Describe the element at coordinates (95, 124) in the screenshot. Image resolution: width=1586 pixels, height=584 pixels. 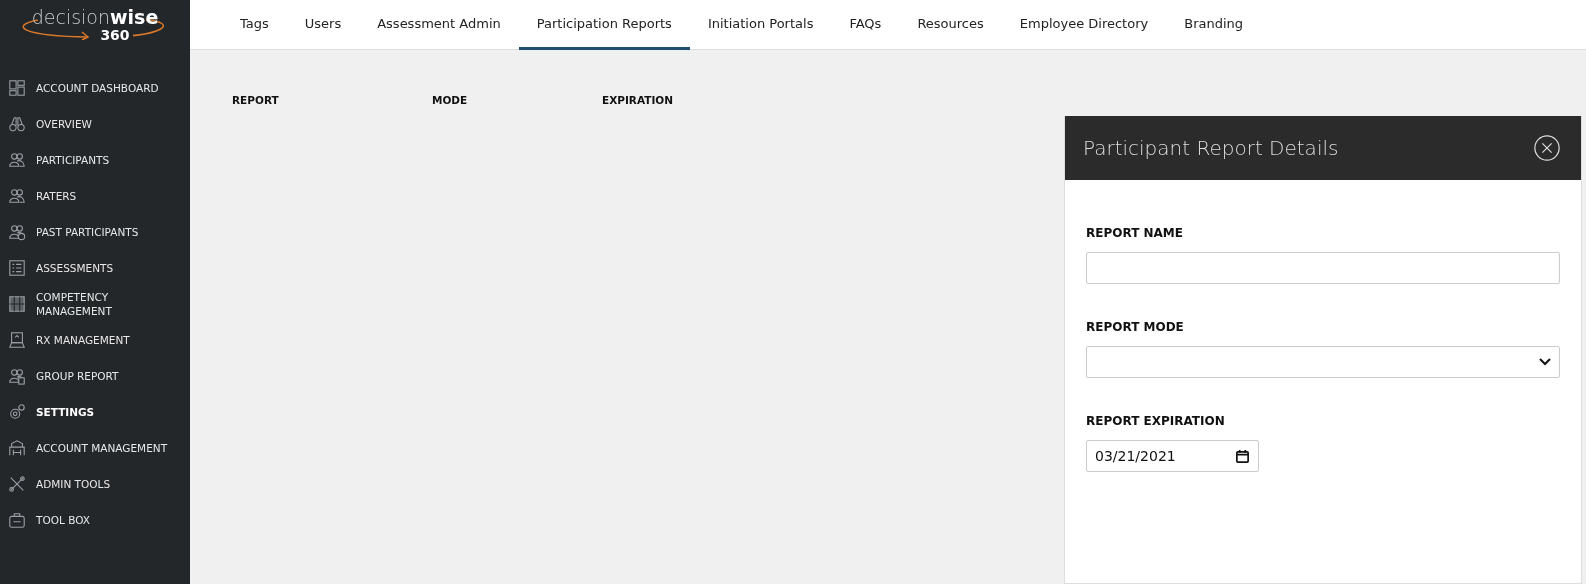
I see `sidebar-item: OVERVIEW` at that location.